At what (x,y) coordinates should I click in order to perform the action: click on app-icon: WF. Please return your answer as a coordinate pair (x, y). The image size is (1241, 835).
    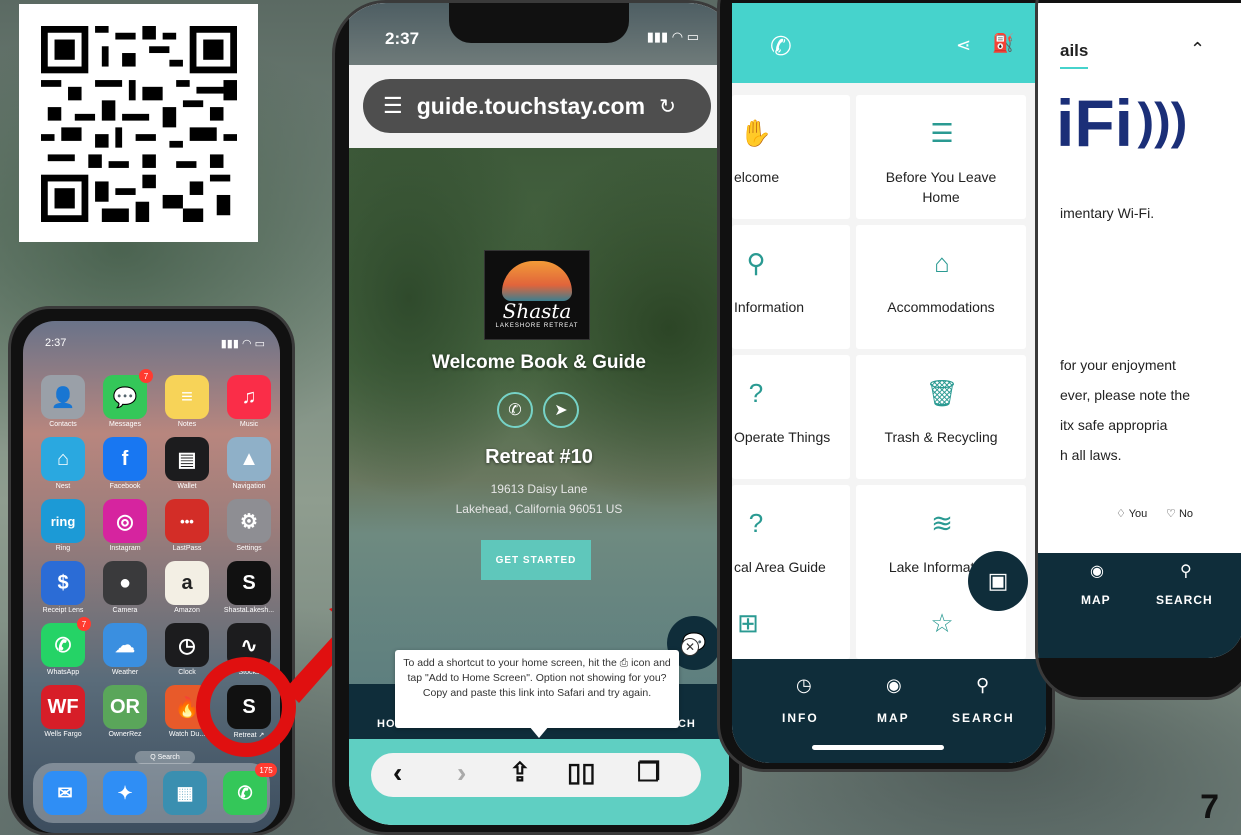
    Looking at the image, I should click on (63, 707).